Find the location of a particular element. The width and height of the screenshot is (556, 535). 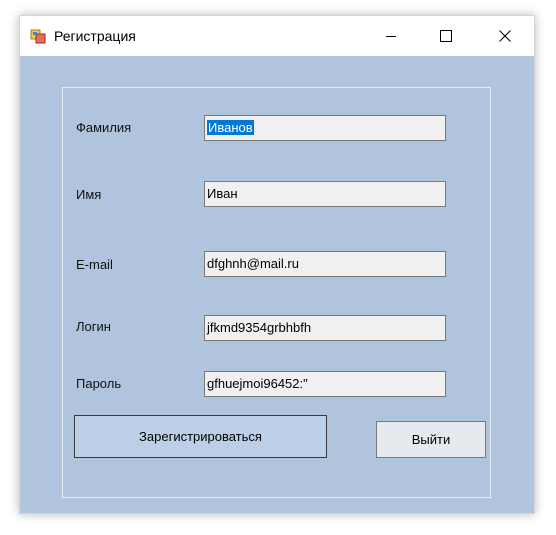

title-bar: Регистрация is located at coordinates (277, 36).